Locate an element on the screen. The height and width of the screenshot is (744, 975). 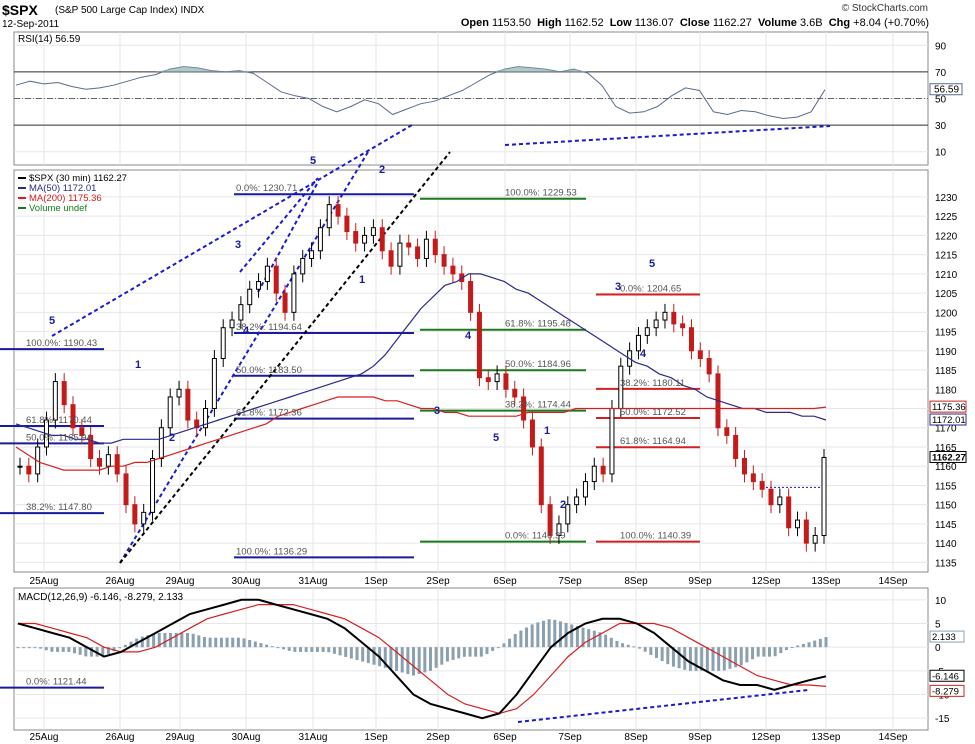
macd-tick-label: 5 is located at coordinates (938, 625).